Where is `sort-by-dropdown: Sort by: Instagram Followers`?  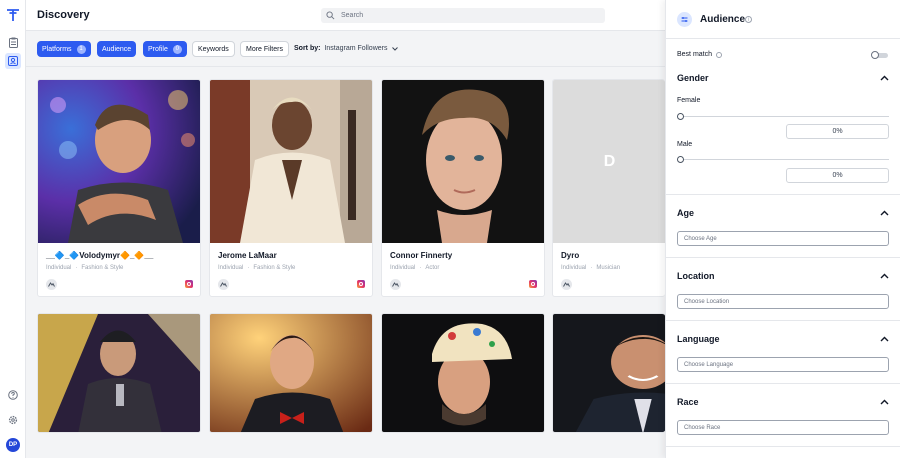
sort-by-dropdown: Sort by: Instagram Followers is located at coordinates (346, 48).